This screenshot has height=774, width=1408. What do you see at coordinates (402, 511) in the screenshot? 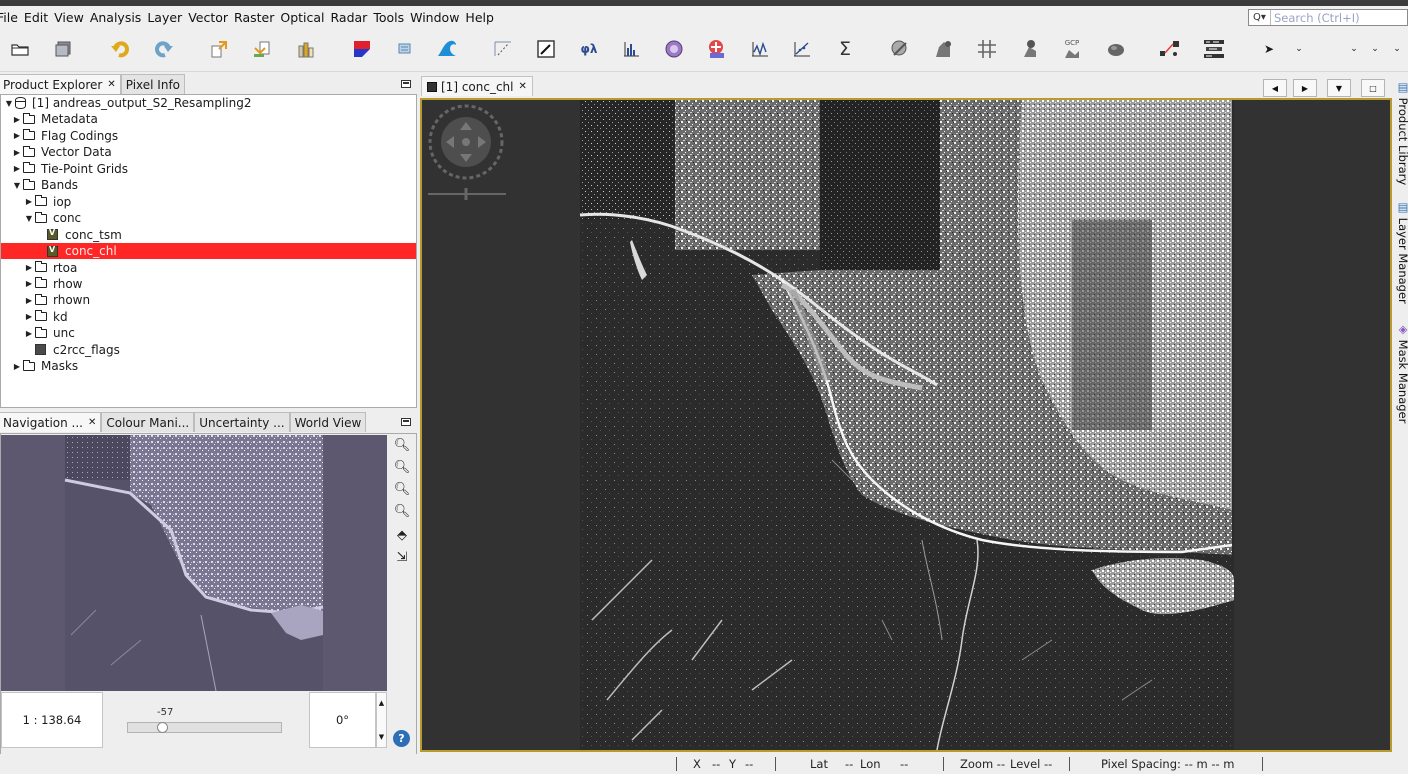
I see `zoom-all-icon: 🔍︎` at bounding box center [402, 511].